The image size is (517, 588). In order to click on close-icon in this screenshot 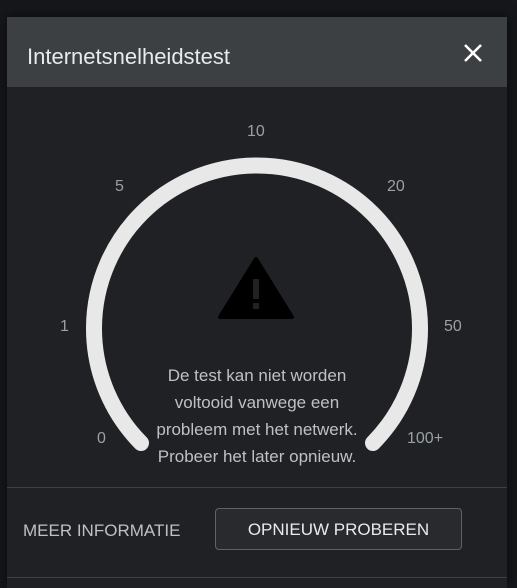, I will do `click(473, 53)`.